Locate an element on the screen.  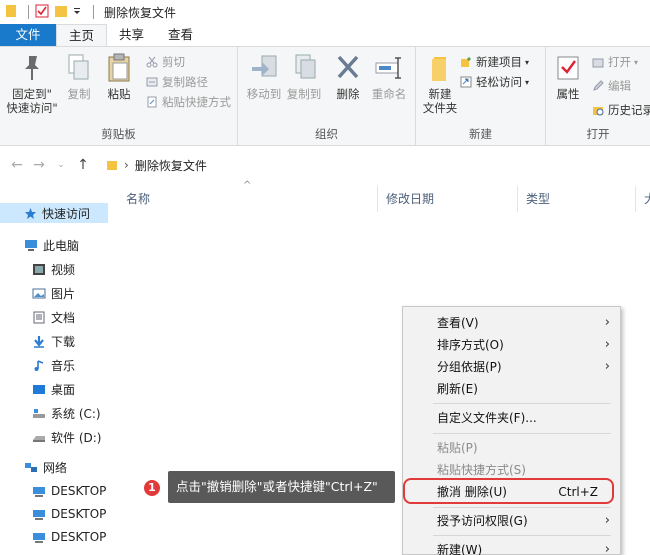
properties-button: 属性 is located at coordinates (568, 77).